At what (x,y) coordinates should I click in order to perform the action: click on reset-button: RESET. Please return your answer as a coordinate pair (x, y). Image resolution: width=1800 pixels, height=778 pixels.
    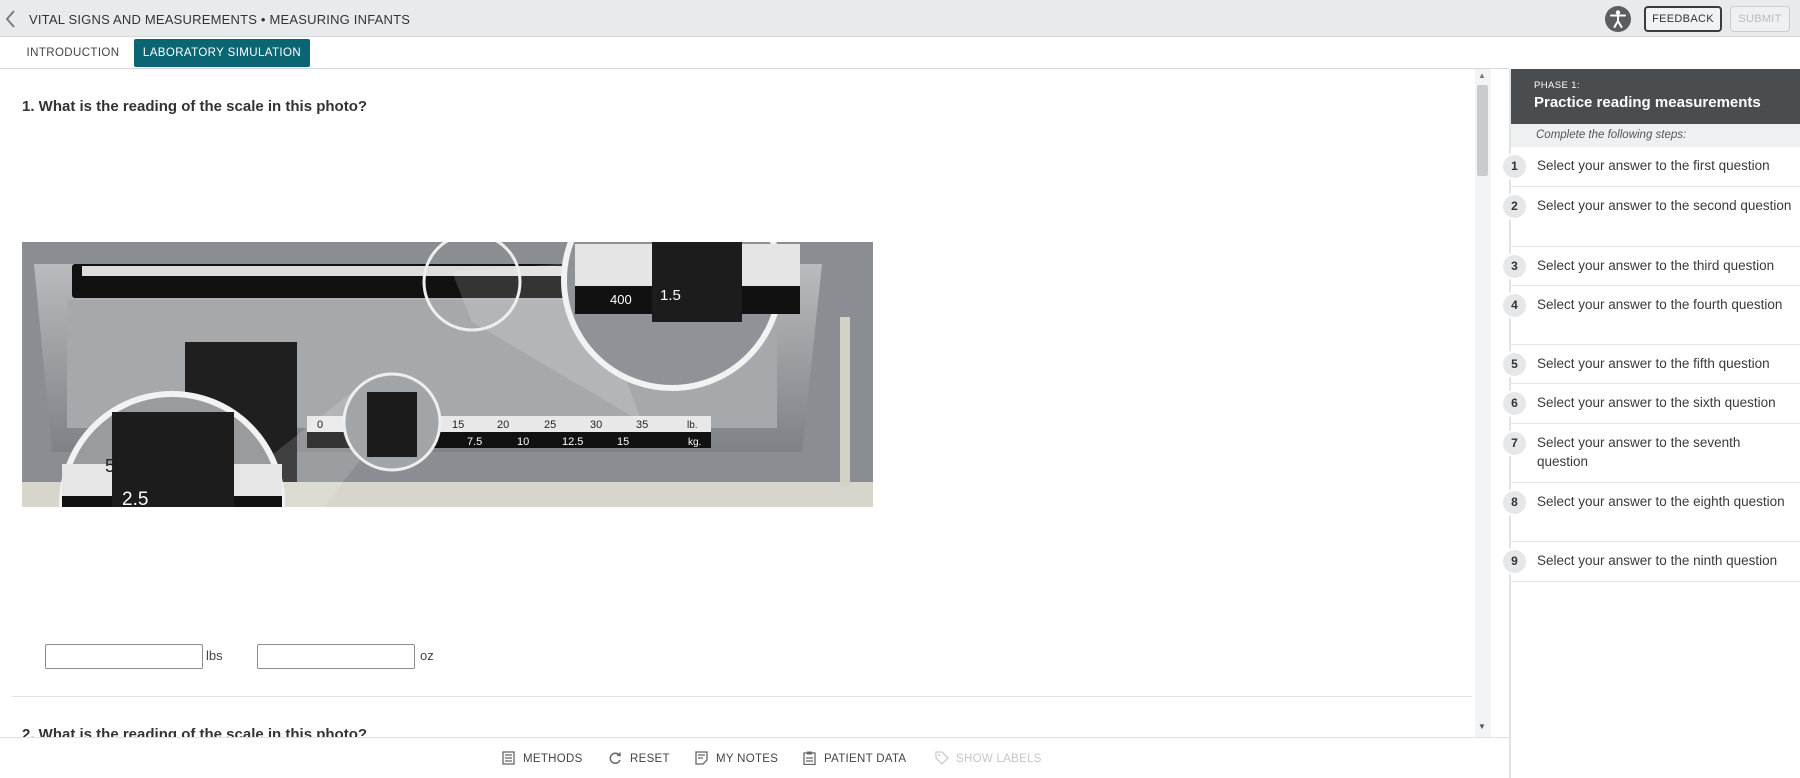
    Looking at the image, I should click on (639, 759).